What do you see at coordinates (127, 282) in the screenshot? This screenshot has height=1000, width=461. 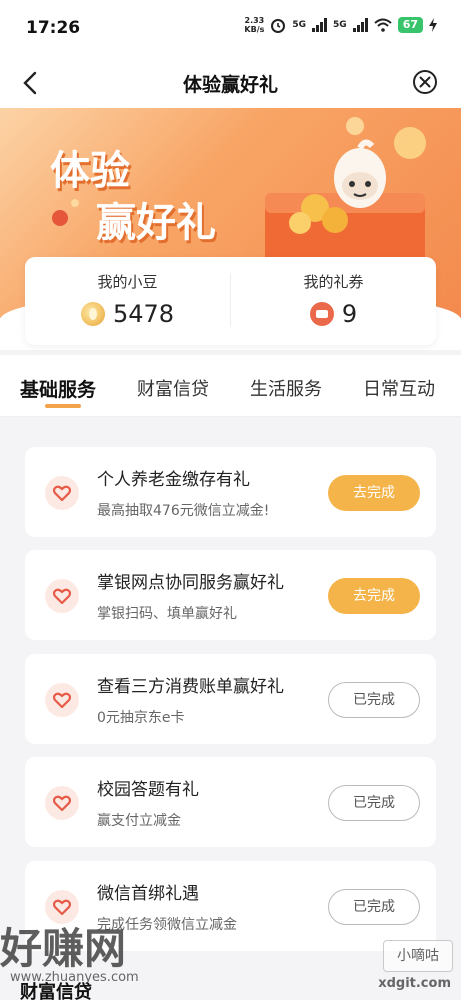 I see `my-beans-label: 我的小豆` at bounding box center [127, 282].